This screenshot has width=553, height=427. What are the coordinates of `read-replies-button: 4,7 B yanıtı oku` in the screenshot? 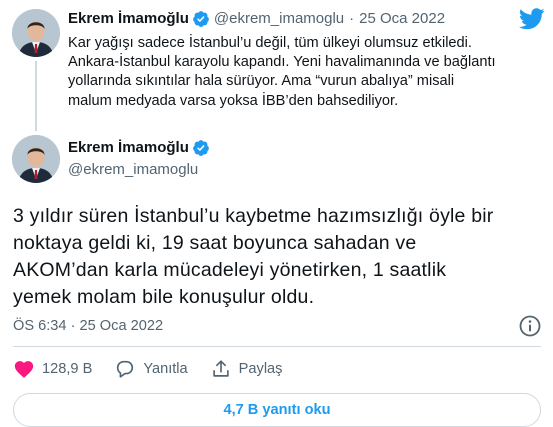 It's located at (277, 410).